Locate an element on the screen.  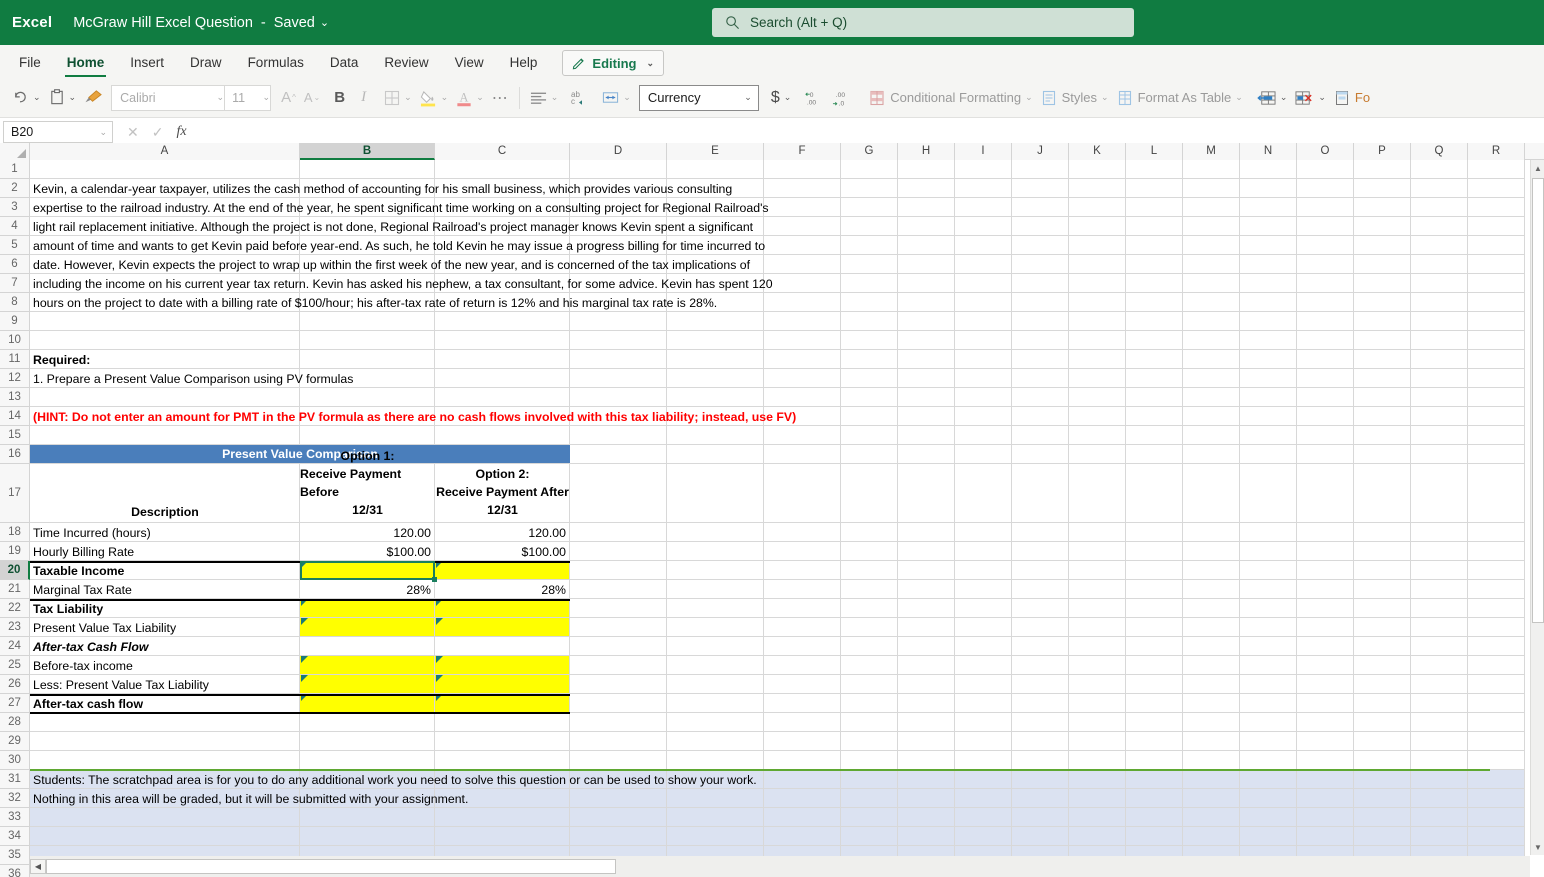
cell-M12 is located at coordinates (1211, 378).